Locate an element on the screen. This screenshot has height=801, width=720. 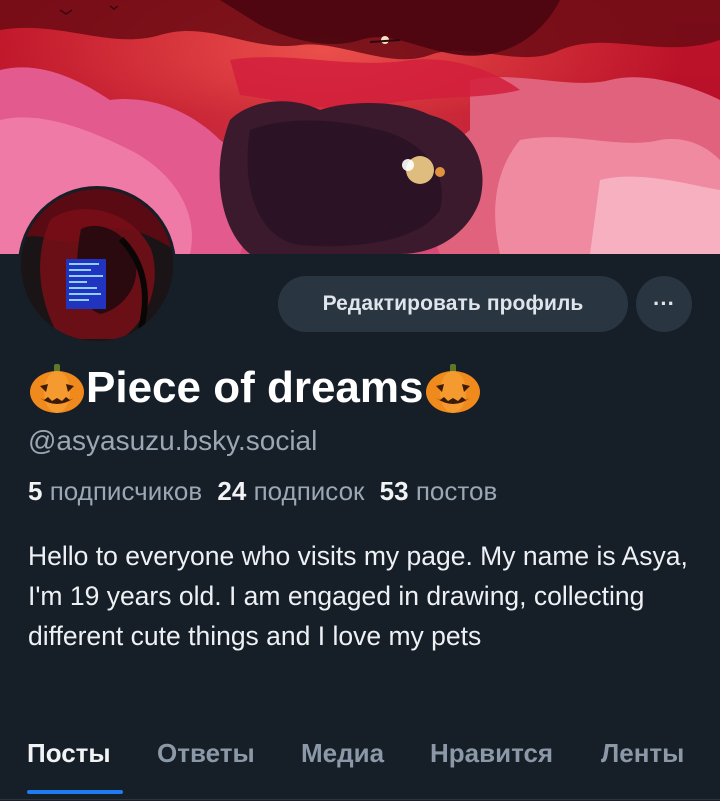
tab-replies: Ответы is located at coordinates (206, 753).